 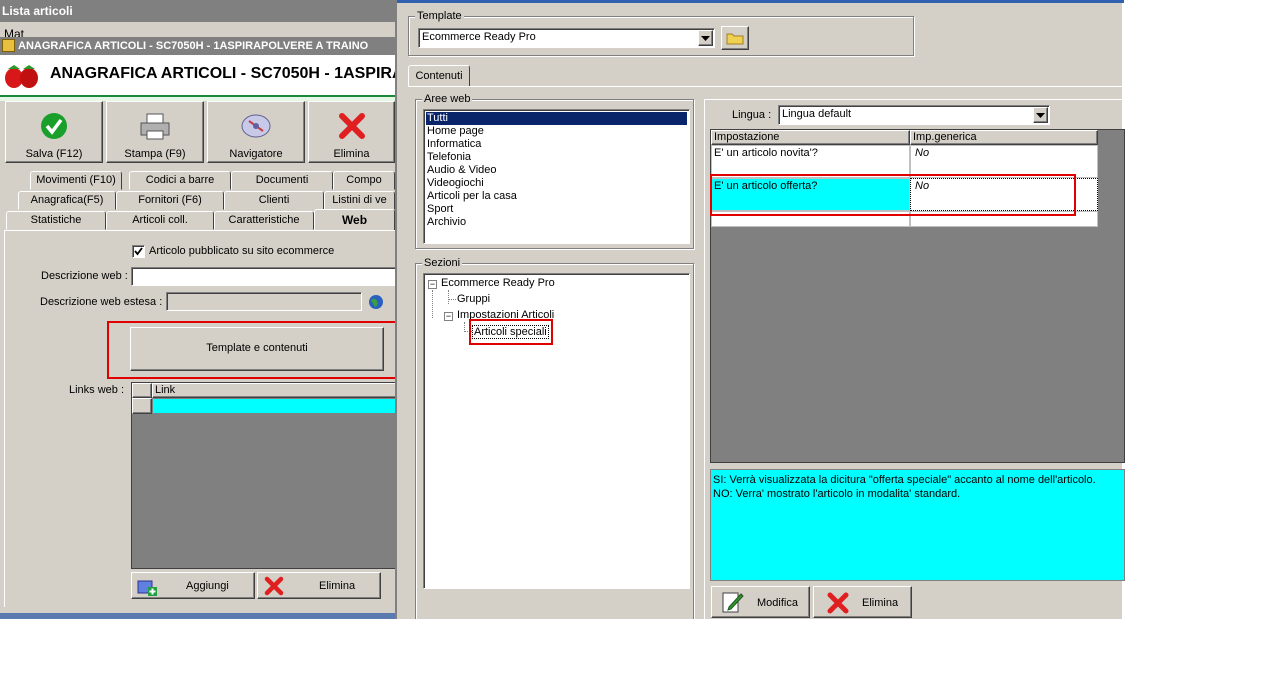 I want to click on tree-node-root: Ecommerce Ready Pro, so click(x=498, y=283).